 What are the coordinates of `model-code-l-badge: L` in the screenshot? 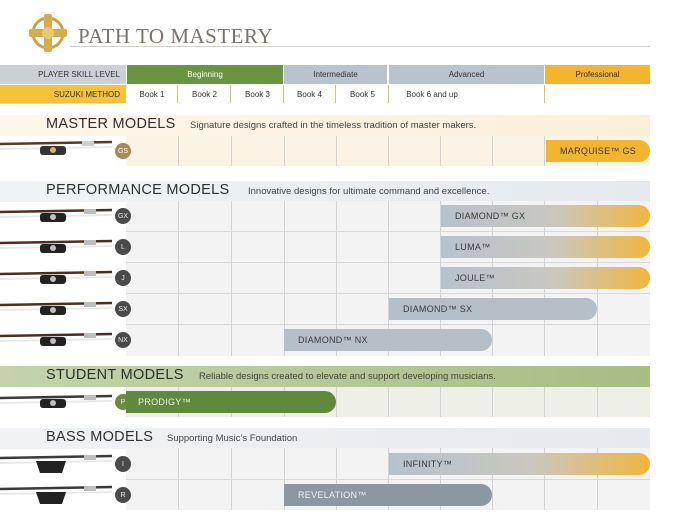 It's located at (123, 247).